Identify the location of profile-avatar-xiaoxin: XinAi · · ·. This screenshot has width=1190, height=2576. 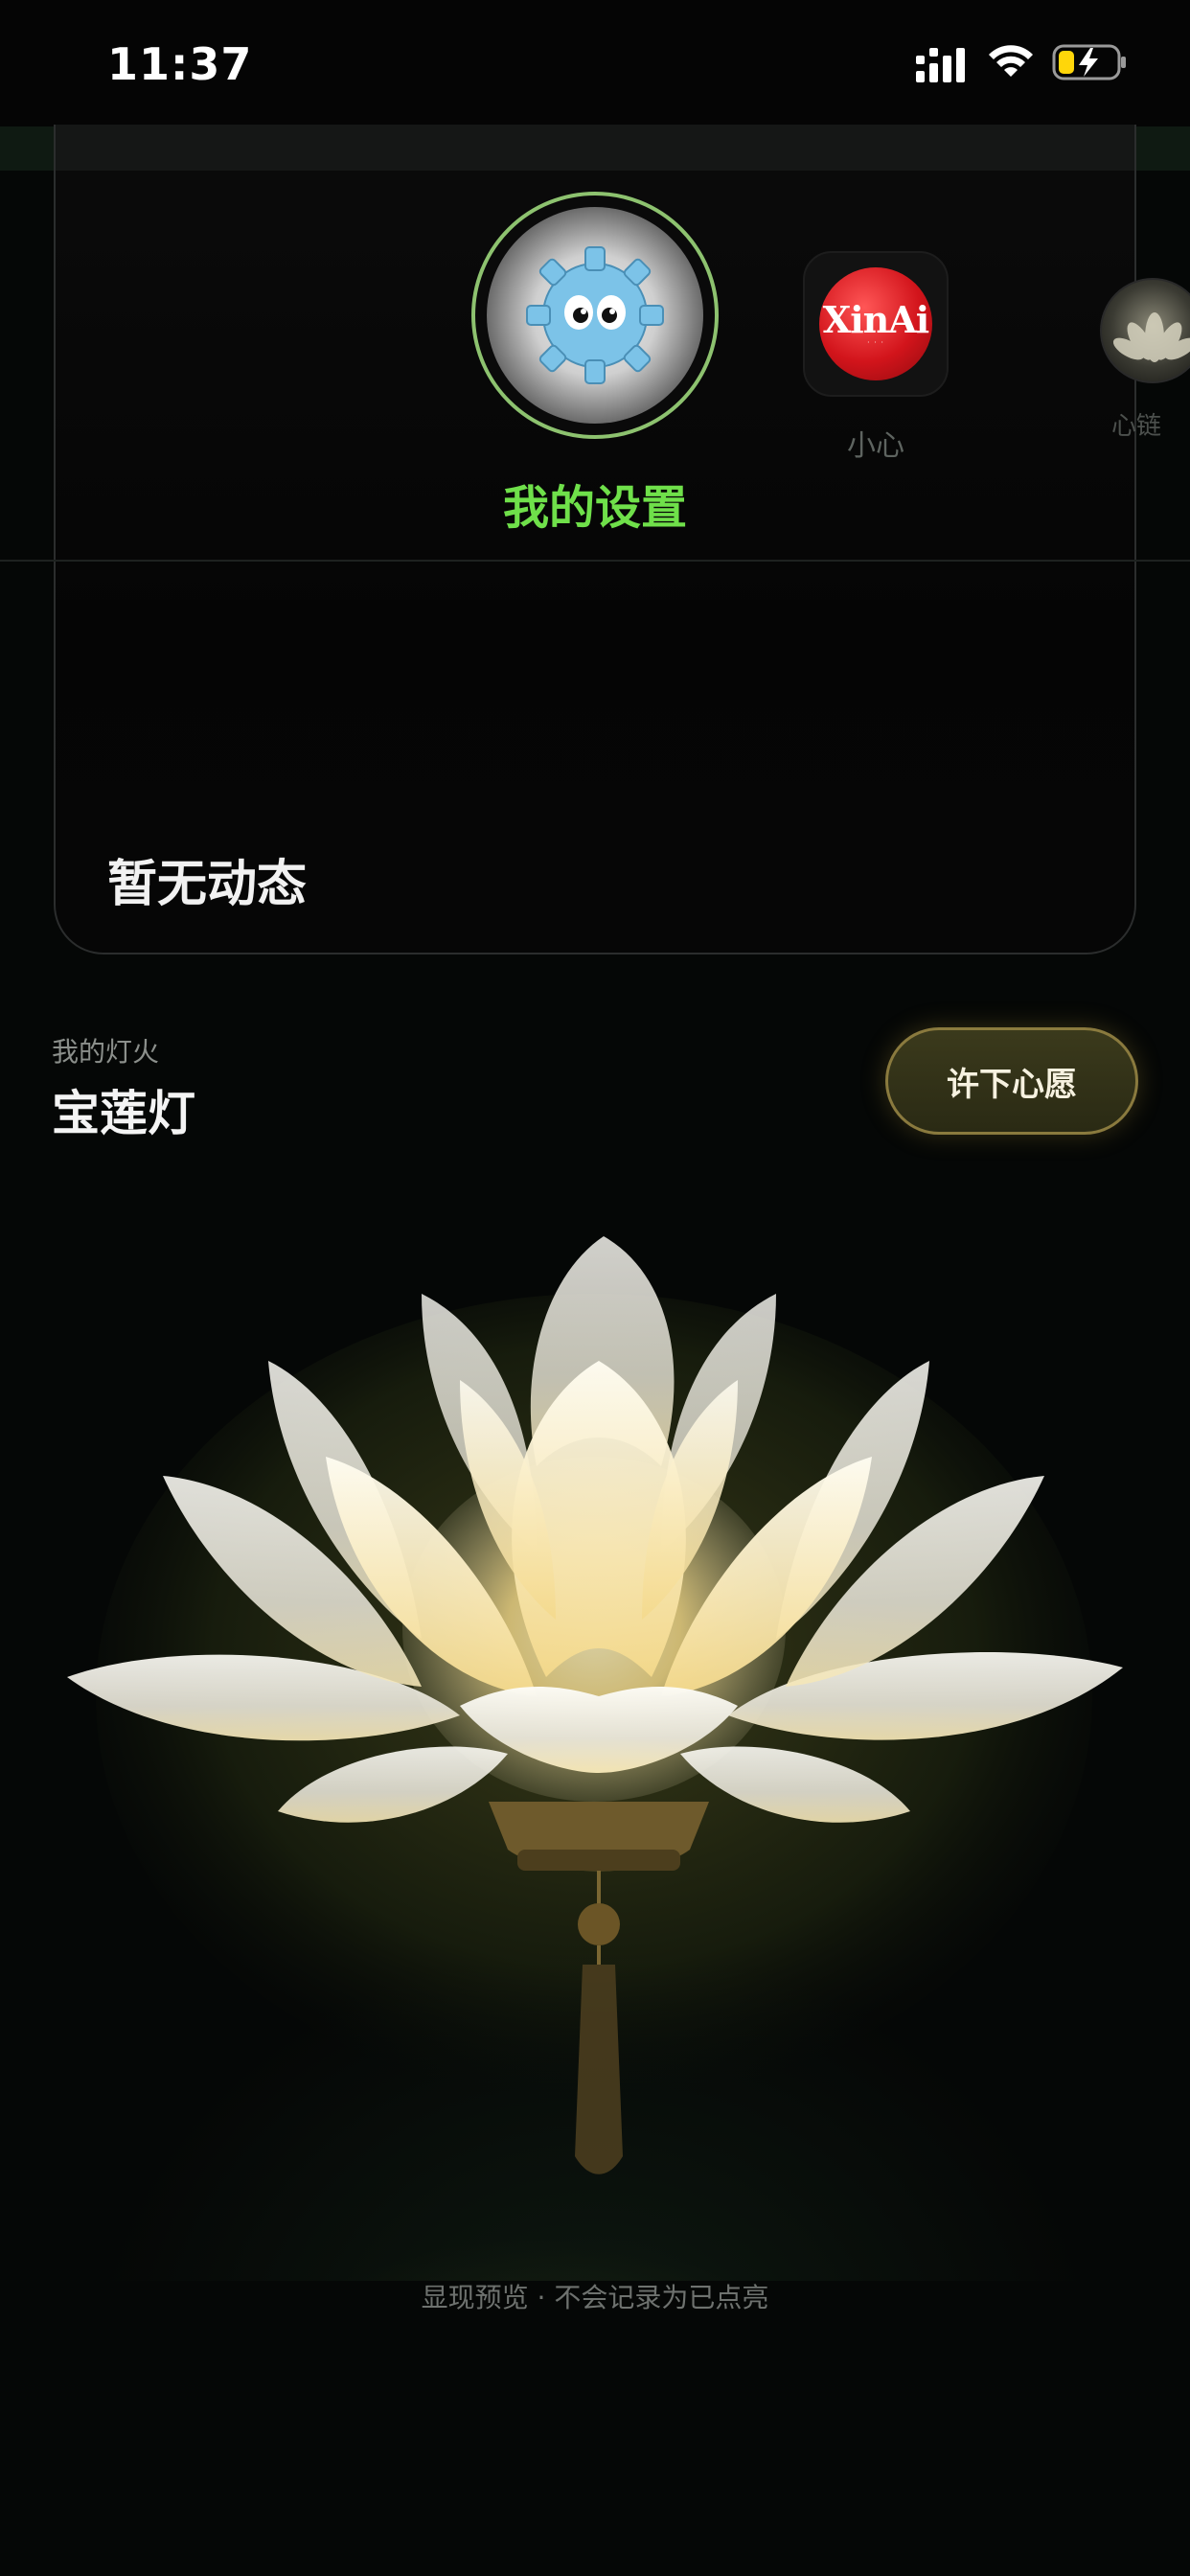
(876, 324).